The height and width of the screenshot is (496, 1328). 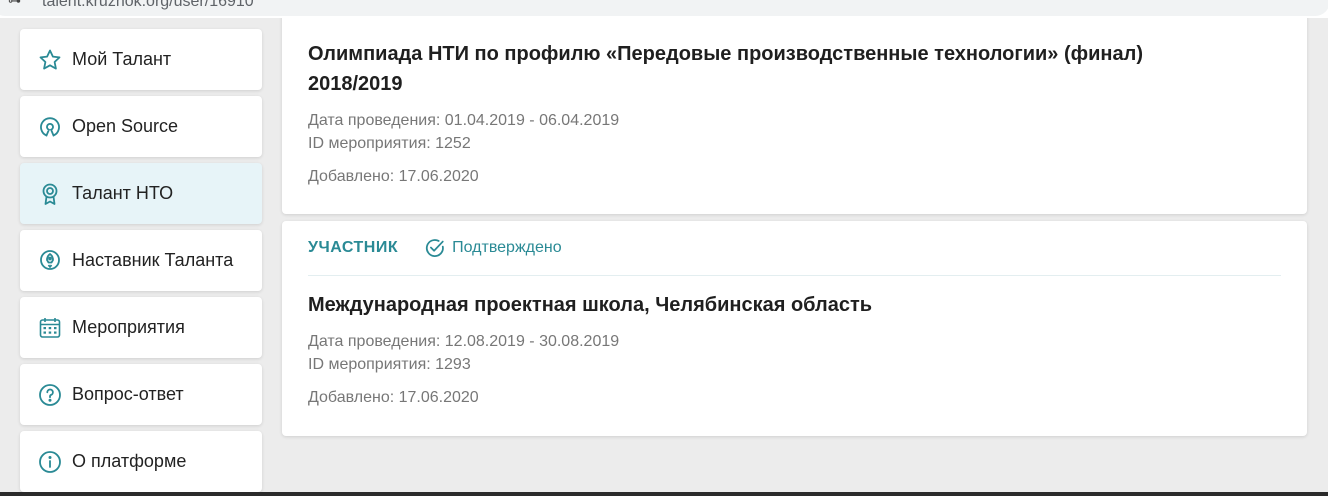 What do you see at coordinates (507, 247) in the screenshot?
I see `status-label: Подтверждено` at bounding box center [507, 247].